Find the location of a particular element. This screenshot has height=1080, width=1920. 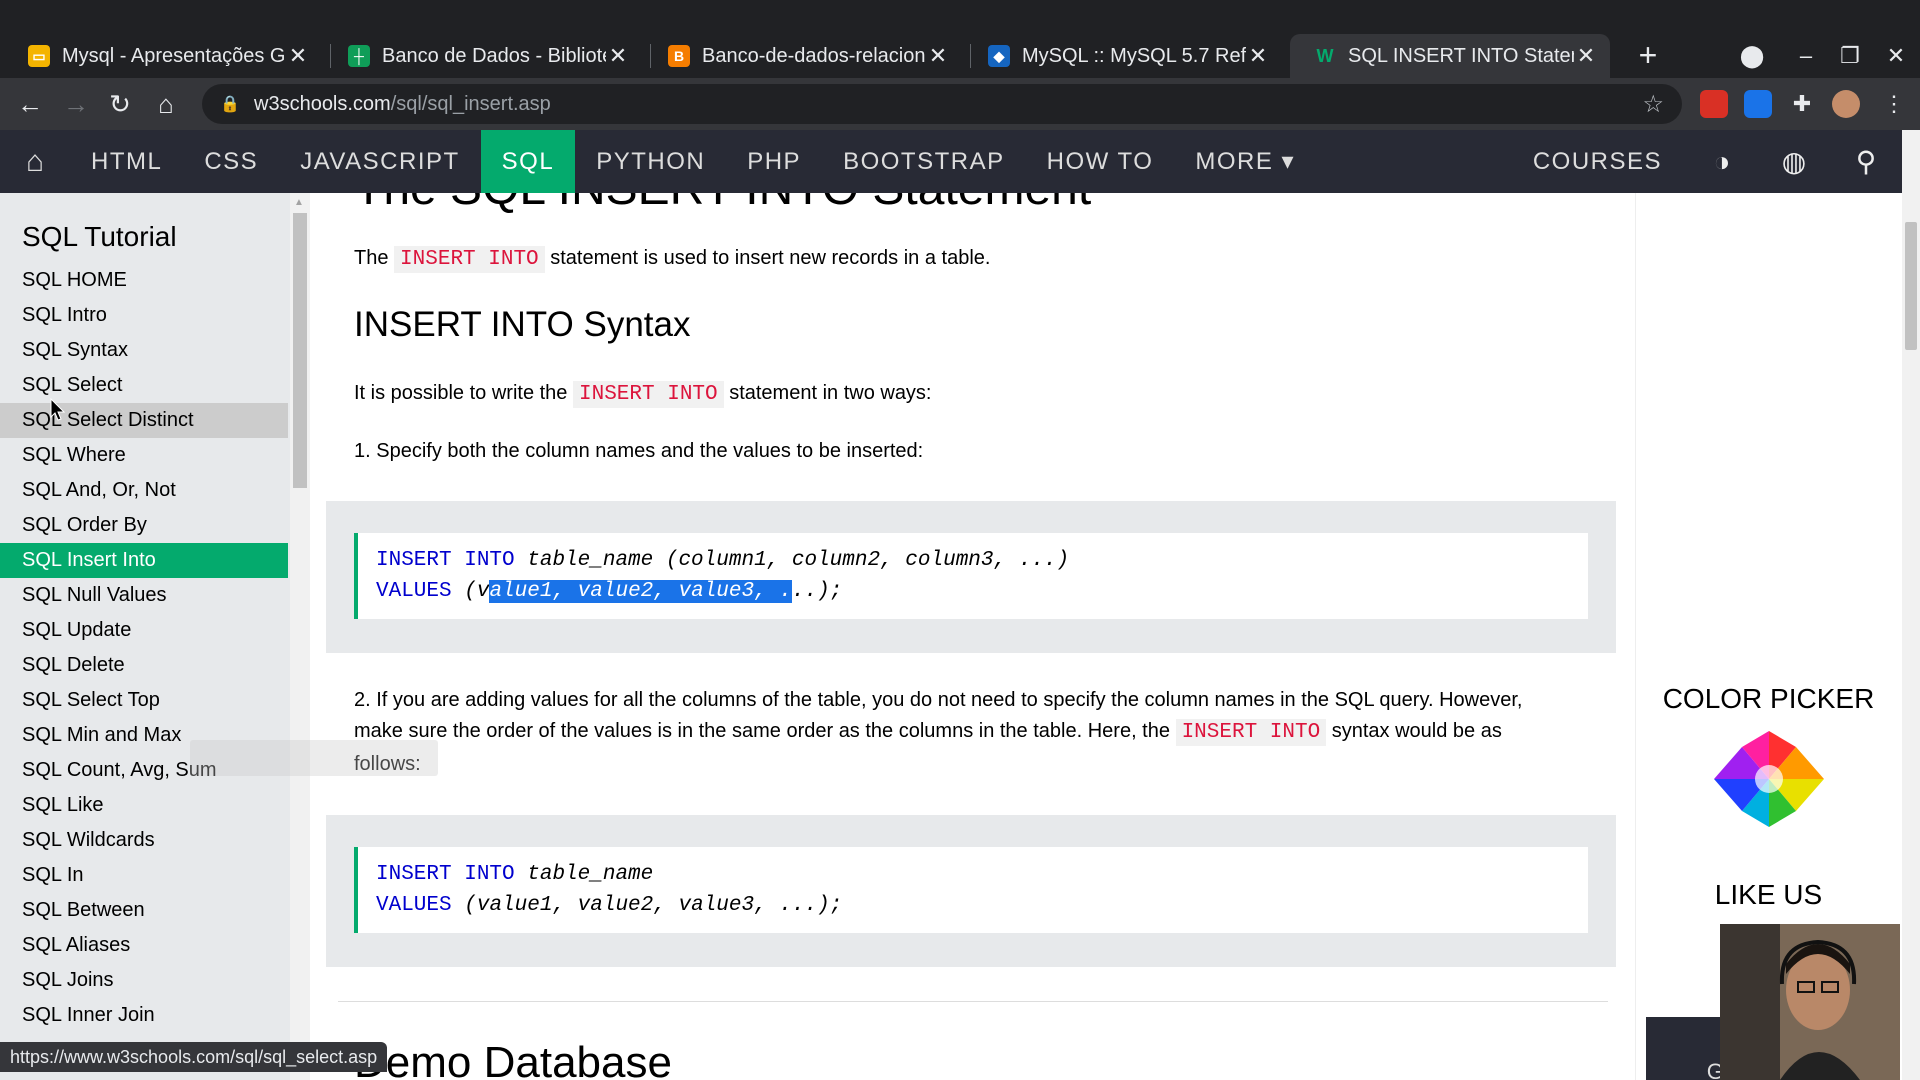

menu-kebab-icon: ⋮ is located at coordinates (1894, 104).